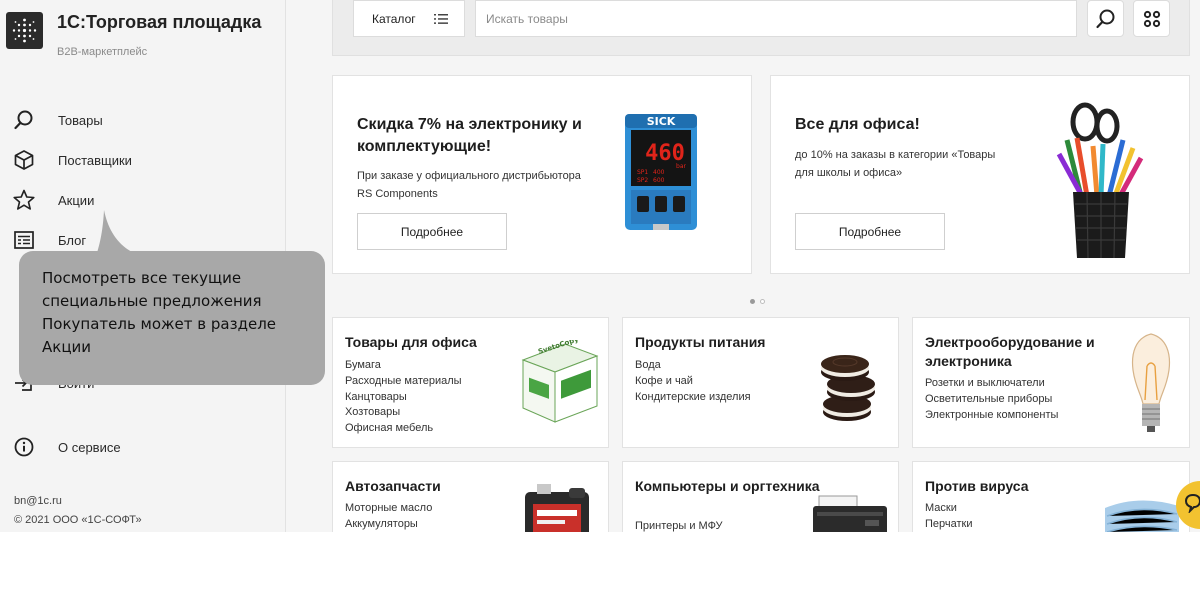 The height and width of the screenshot is (589, 1200). Describe the element at coordinates (700, 342) in the screenshot. I see `category-title: Продукты питания` at that location.